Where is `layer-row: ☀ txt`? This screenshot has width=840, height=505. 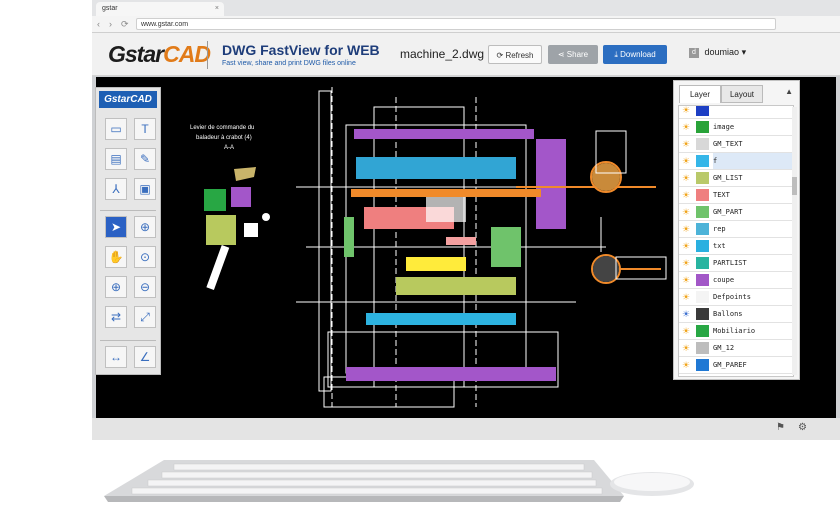 layer-row: ☀ txt is located at coordinates (736, 246).